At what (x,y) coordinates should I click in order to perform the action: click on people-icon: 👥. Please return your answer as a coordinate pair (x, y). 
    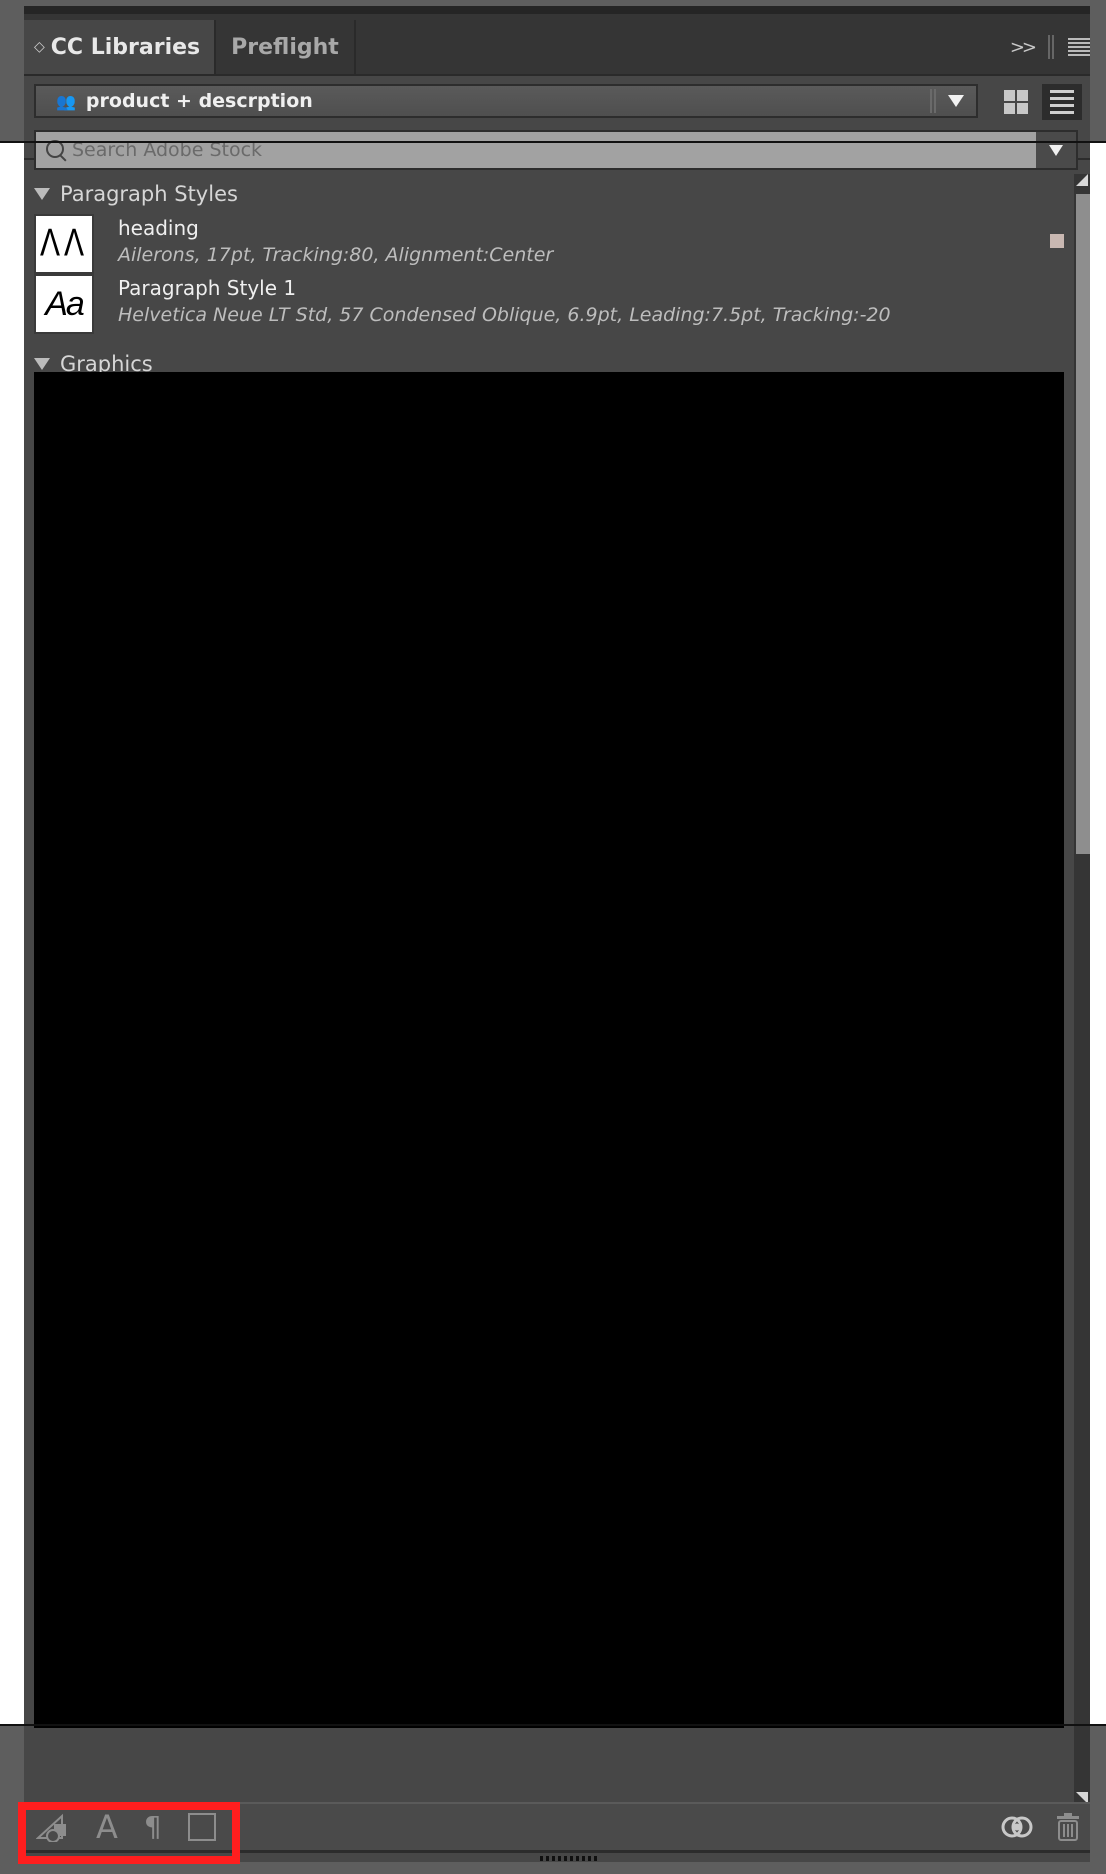
    Looking at the image, I should click on (66, 101).